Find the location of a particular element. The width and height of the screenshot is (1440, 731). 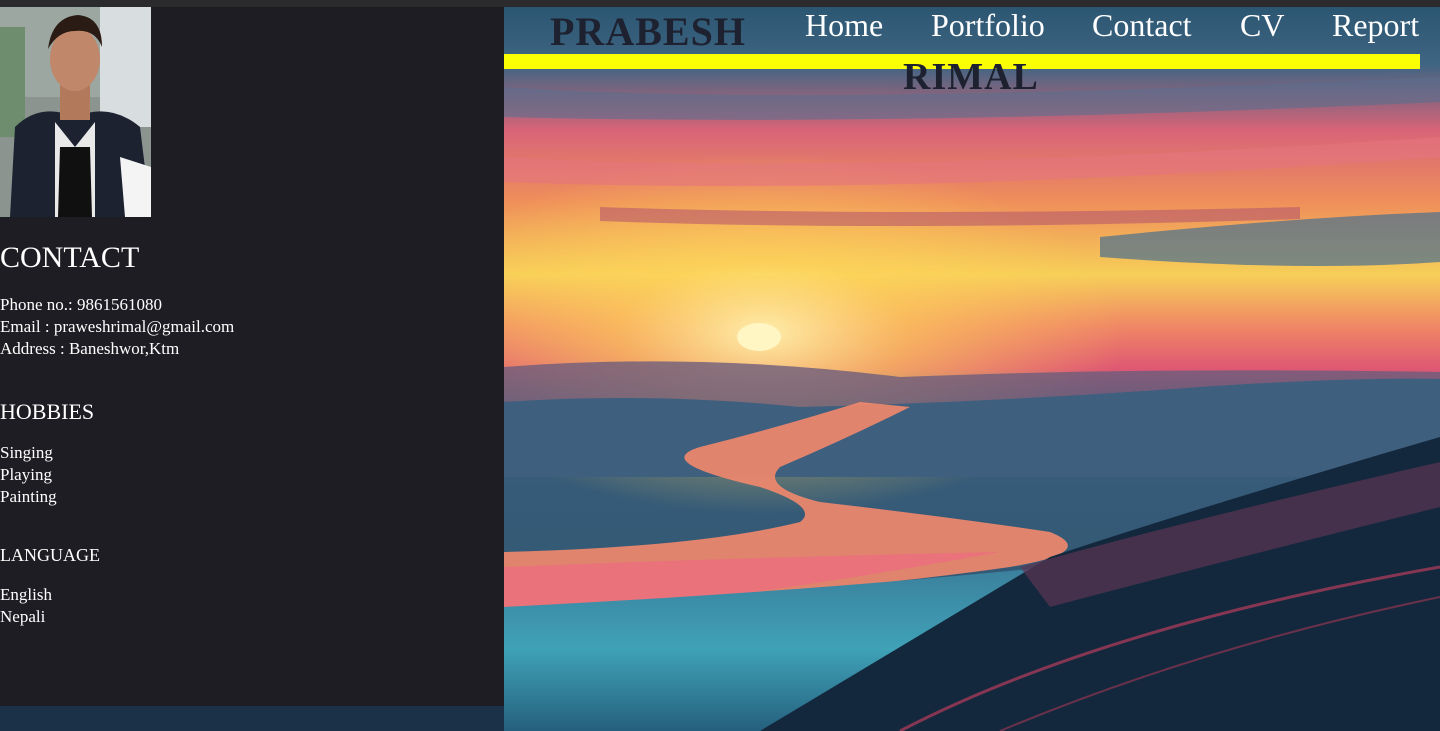

nav-contact-link: Contact is located at coordinates (1142, 25).